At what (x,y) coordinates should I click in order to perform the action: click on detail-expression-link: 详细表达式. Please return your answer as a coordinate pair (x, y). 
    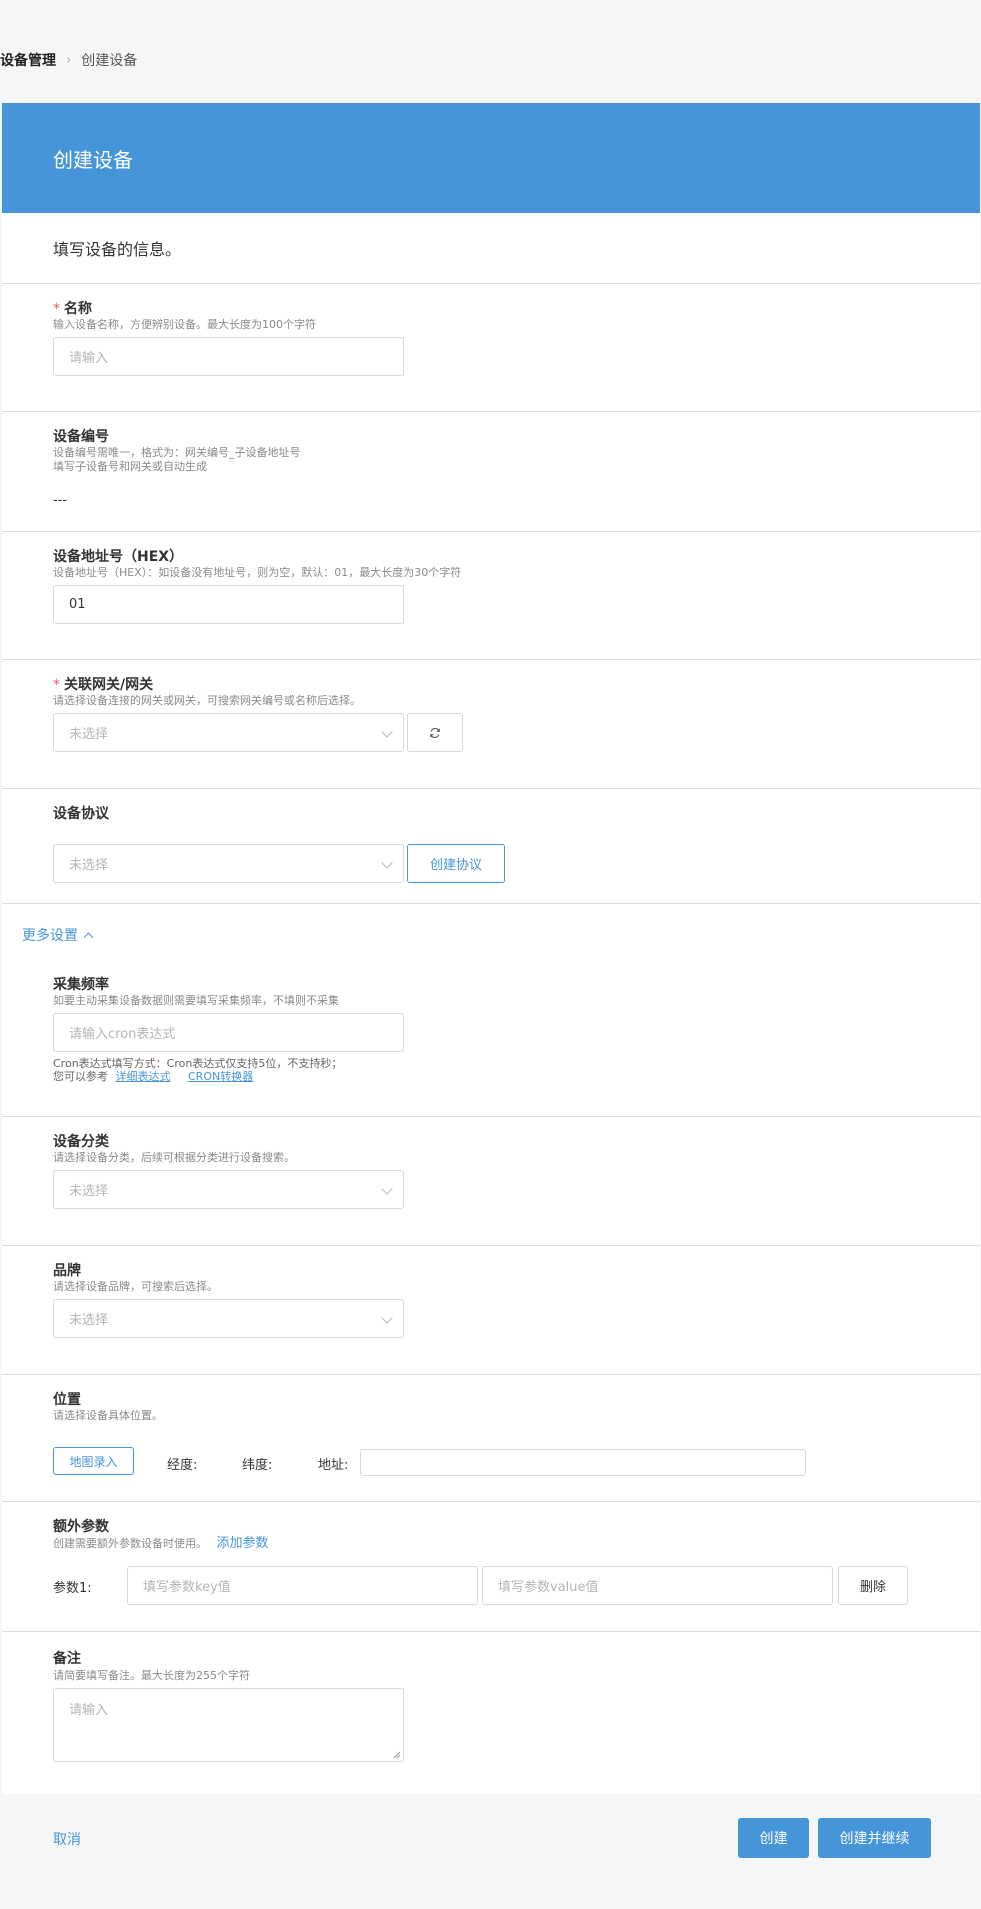
    Looking at the image, I should click on (143, 1076).